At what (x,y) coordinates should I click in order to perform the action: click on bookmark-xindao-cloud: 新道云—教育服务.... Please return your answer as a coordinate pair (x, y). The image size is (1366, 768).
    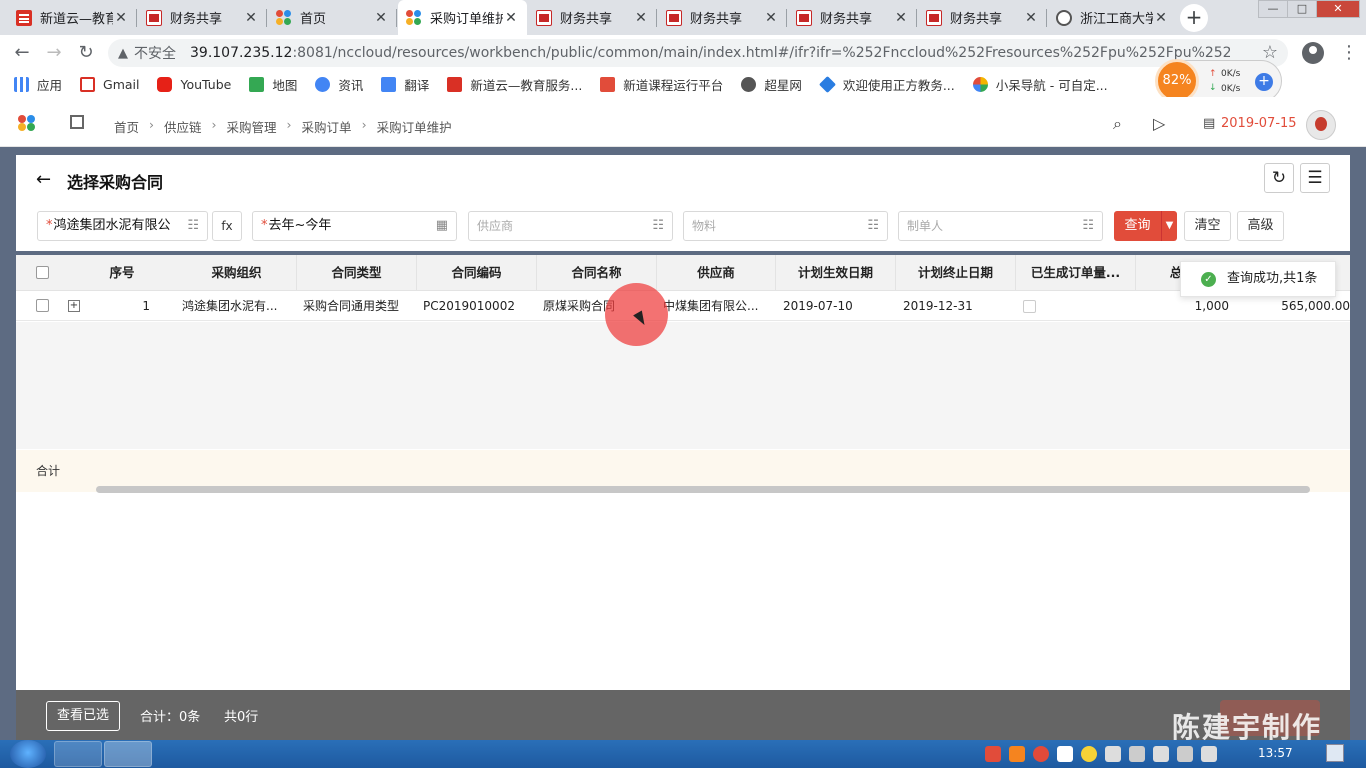
    Looking at the image, I should click on (514, 84).